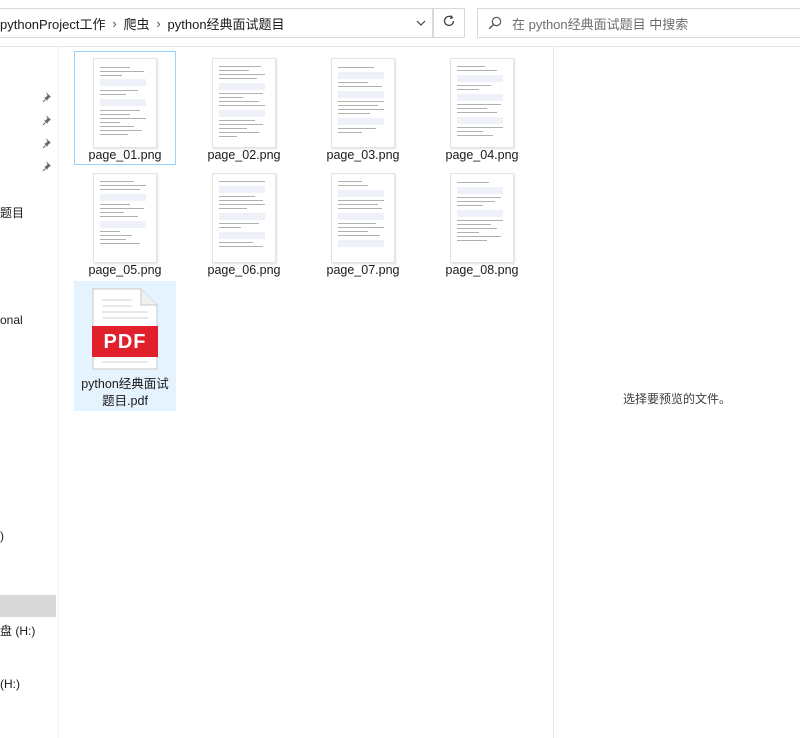  I want to click on file-name: page_05.png, so click(125, 270).